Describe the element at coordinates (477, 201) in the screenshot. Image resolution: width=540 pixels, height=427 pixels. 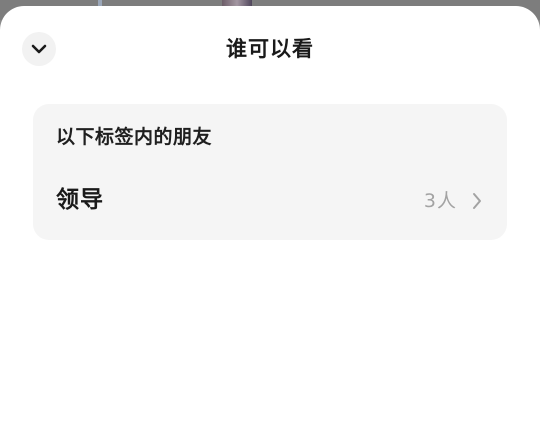
I see `chevron-right-icon` at that location.